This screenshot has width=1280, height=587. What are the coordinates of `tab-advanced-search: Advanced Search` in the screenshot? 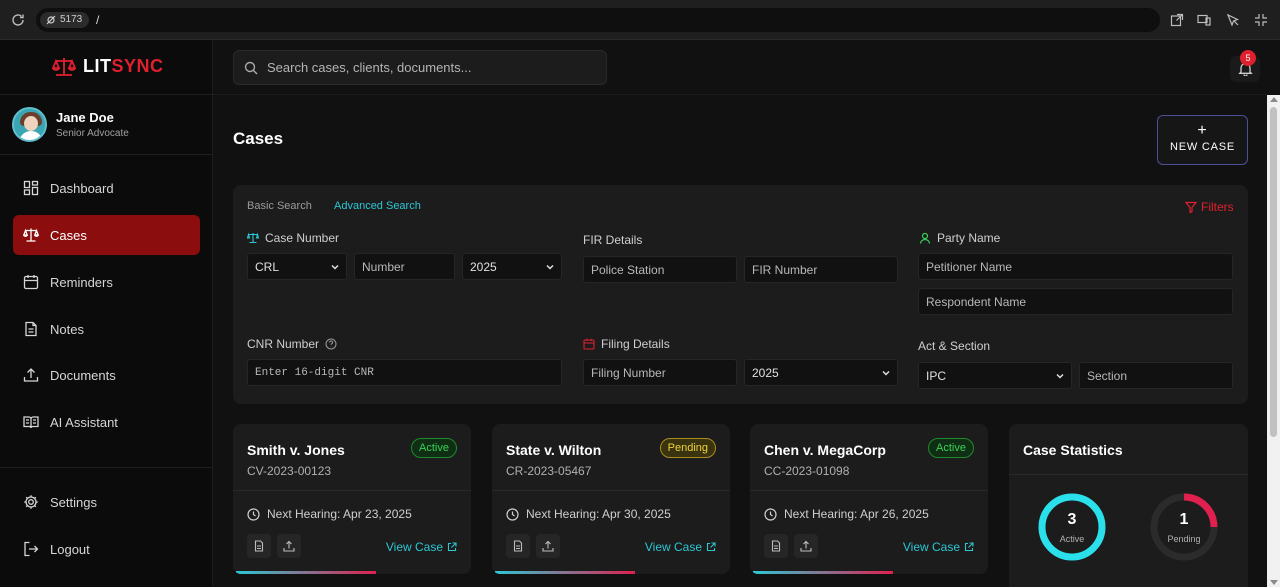 It's located at (377, 206).